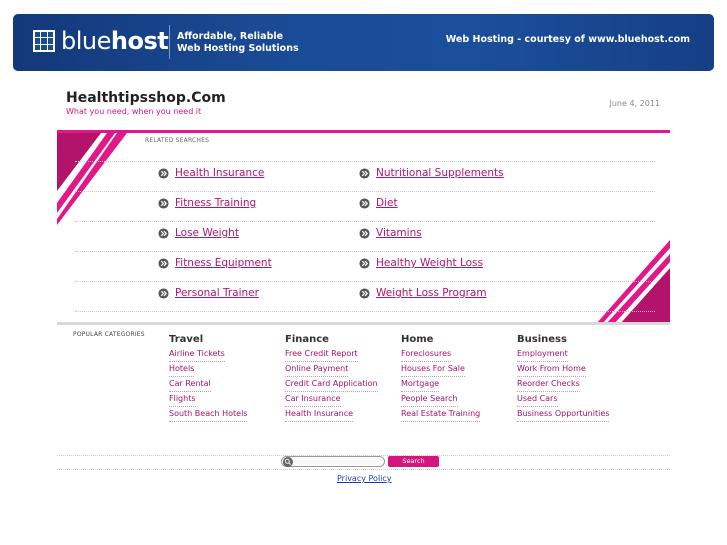 This screenshot has width=727, height=545. What do you see at coordinates (331, 384) in the screenshot?
I see `category-link: Credit Card Application` at bounding box center [331, 384].